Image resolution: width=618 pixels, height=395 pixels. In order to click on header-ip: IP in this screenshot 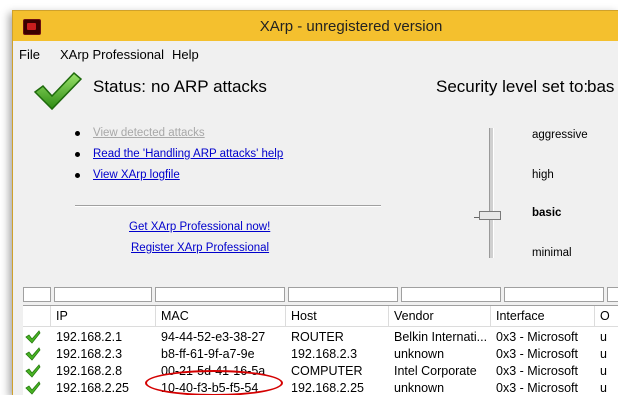, I will do `click(103, 316)`.